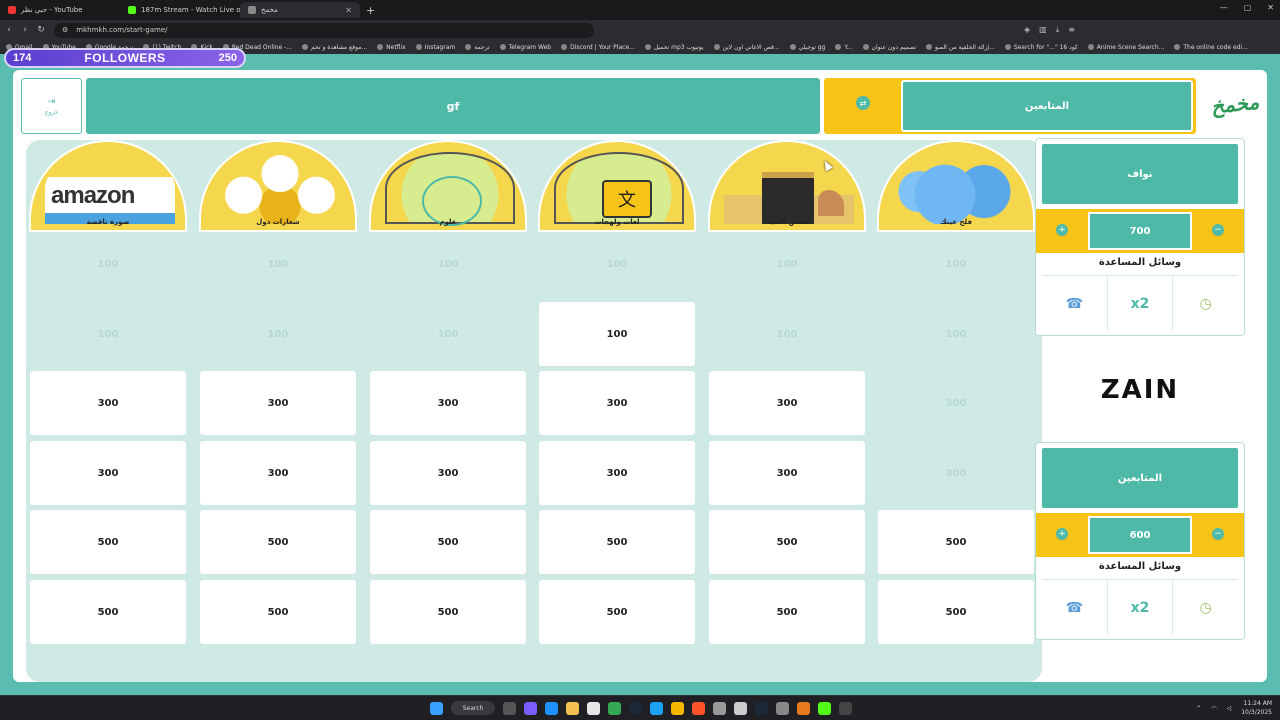 The height and width of the screenshot is (720, 1280). What do you see at coordinates (473, 708) in the screenshot?
I see `taskbar-search: Search` at bounding box center [473, 708].